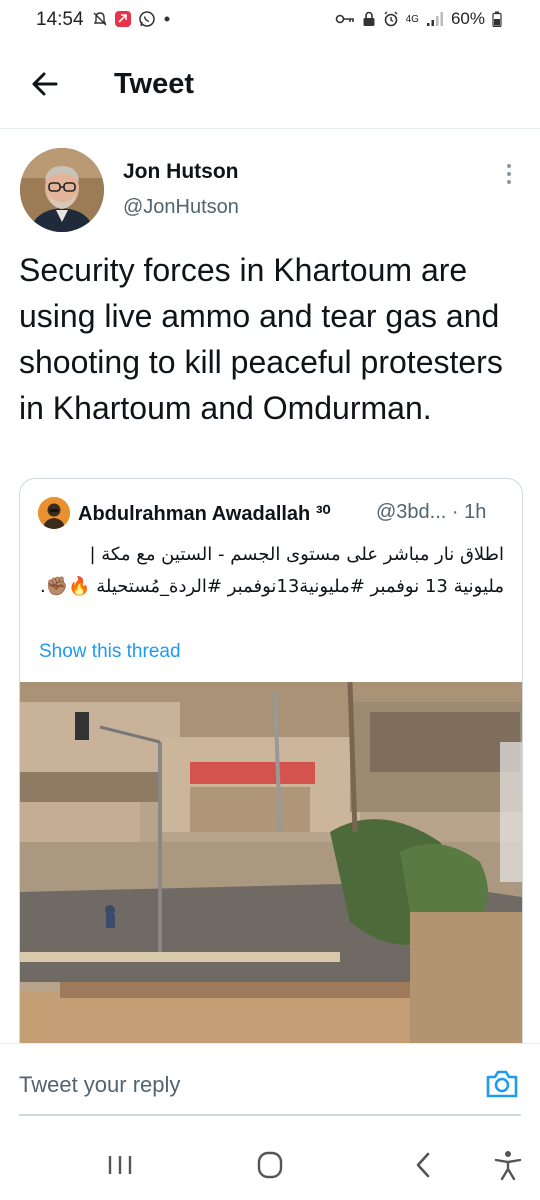 The image size is (540, 1200). I want to click on home-button, so click(270, 1165).